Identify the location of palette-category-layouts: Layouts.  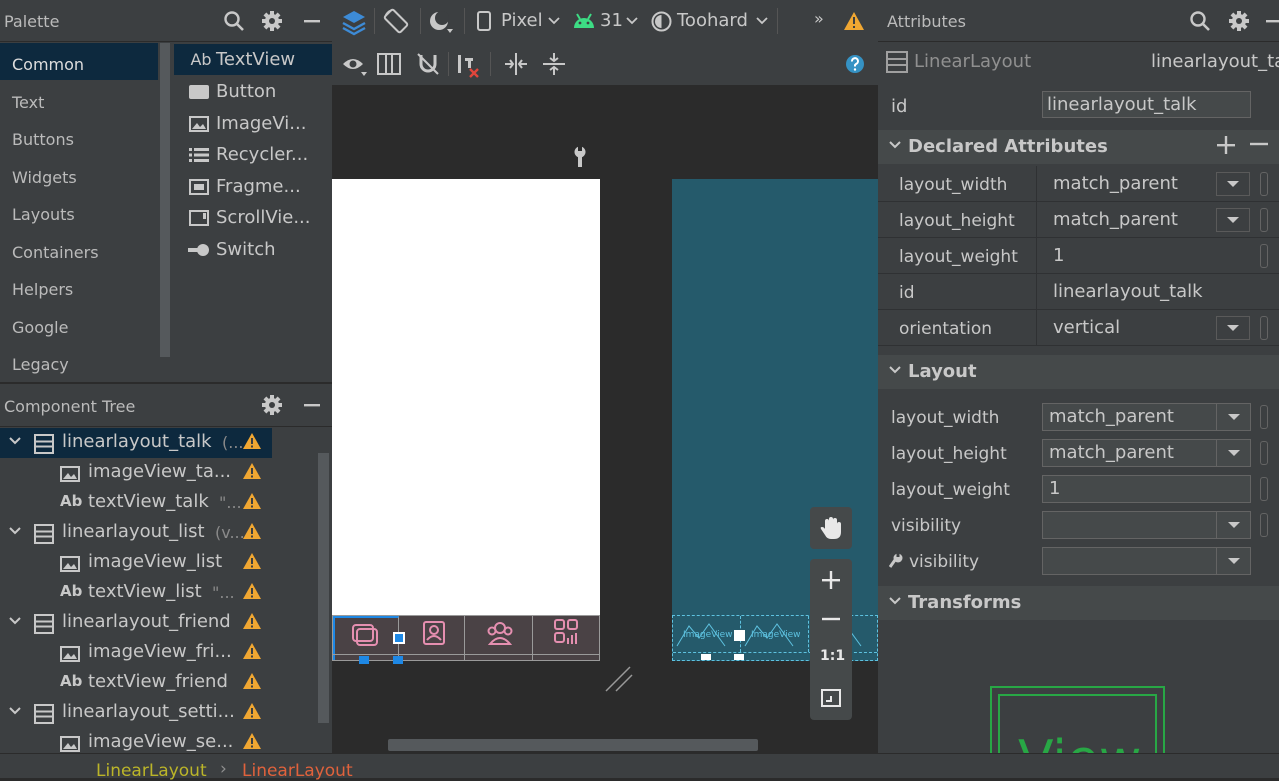
(79, 211).